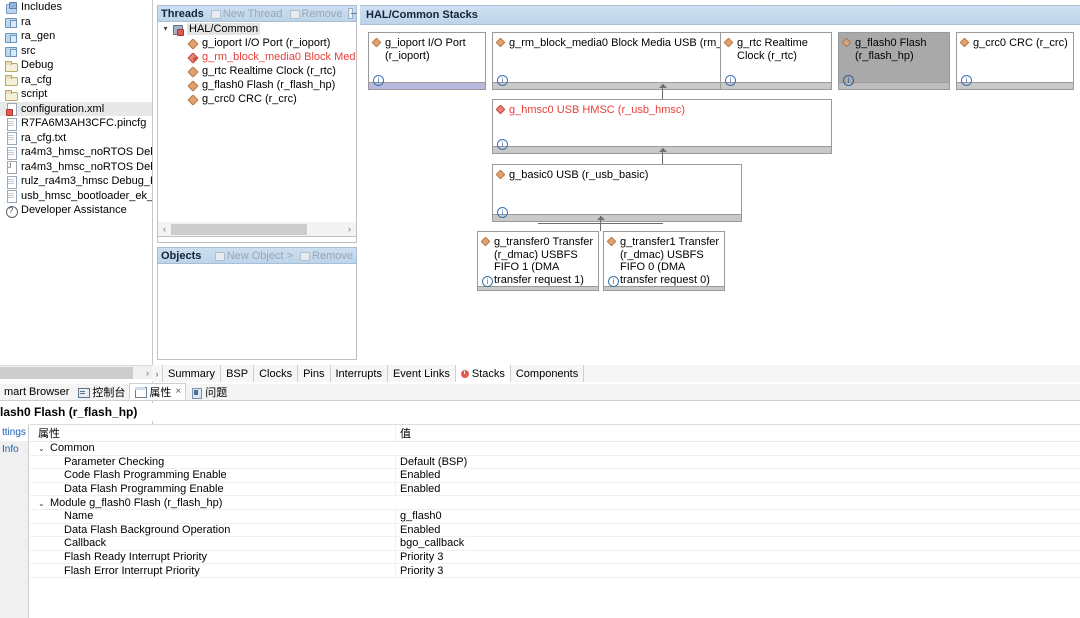  I want to click on properties-side-tabs: ttings Info, so click(14, 521).